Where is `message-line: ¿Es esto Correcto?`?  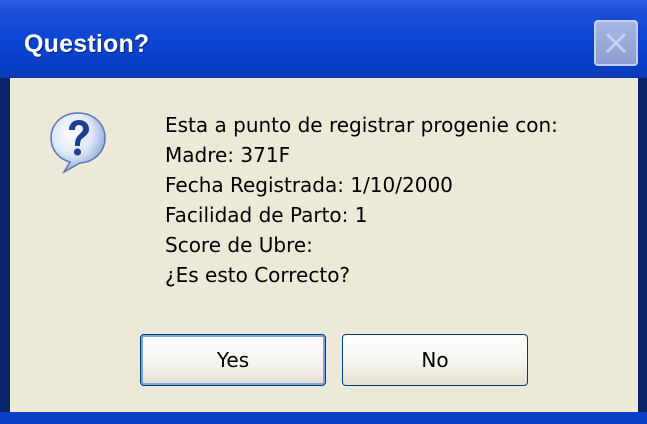
message-line: ¿Es esto Correcto? is located at coordinates (258, 275).